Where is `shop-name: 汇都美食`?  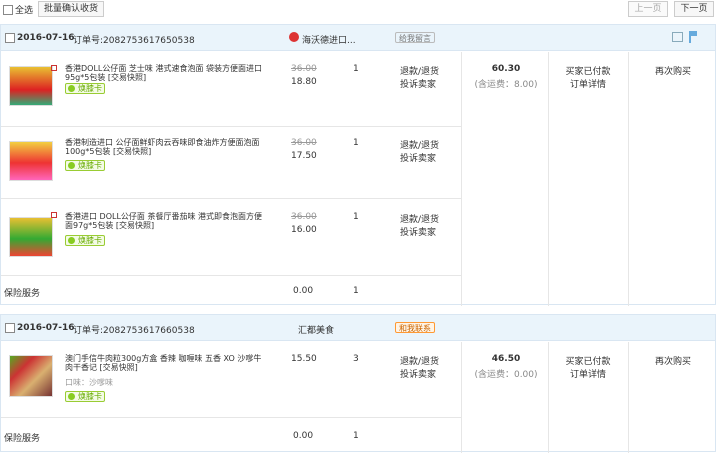
shop-name: 汇都美食 is located at coordinates (316, 329).